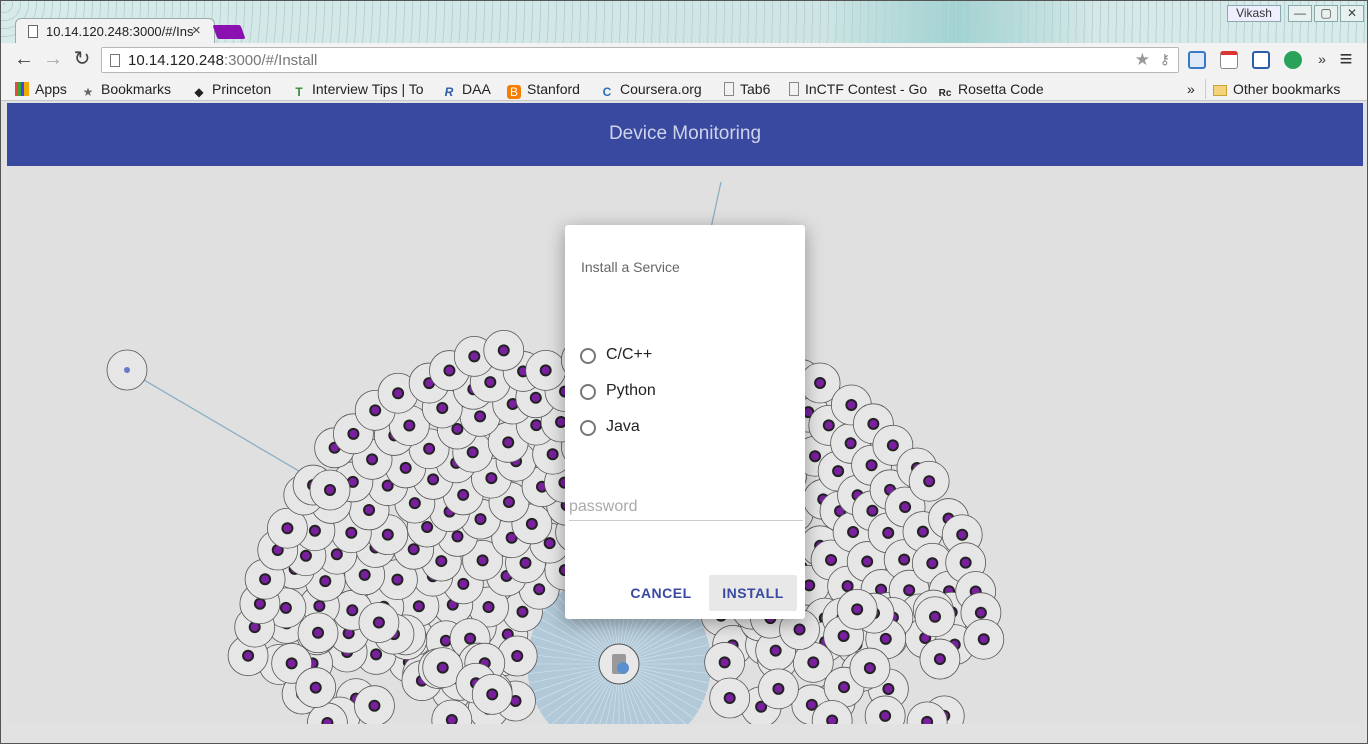  Describe the element at coordinates (196, 30) in the screenshot. I see `close-tab-icon: ×` at that location.